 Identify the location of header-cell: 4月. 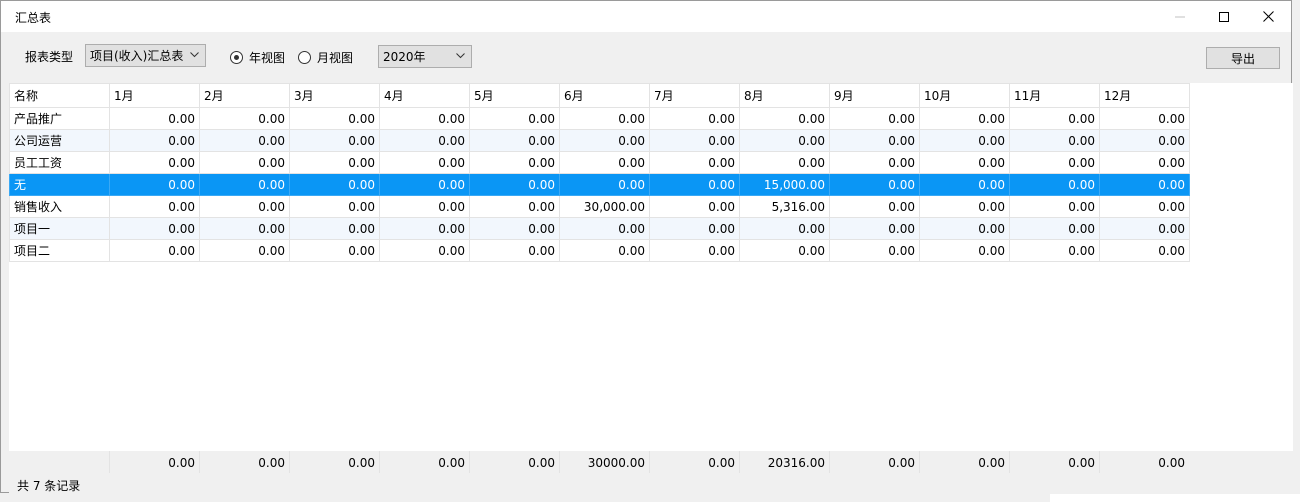
(424, 95).